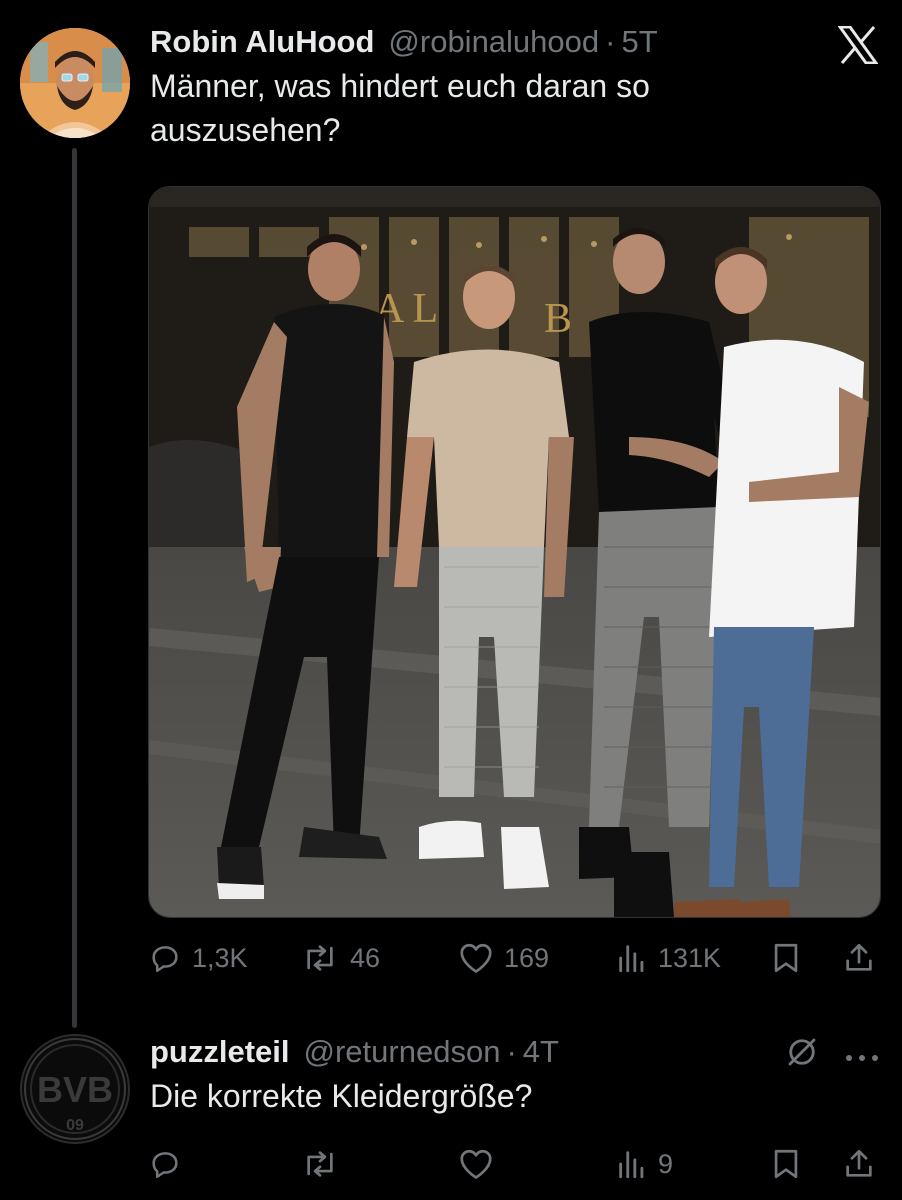 Image resolution: width=902 pixels, height=1200 pixels. I want to click on svg-text: 09, so click(75, 1125).